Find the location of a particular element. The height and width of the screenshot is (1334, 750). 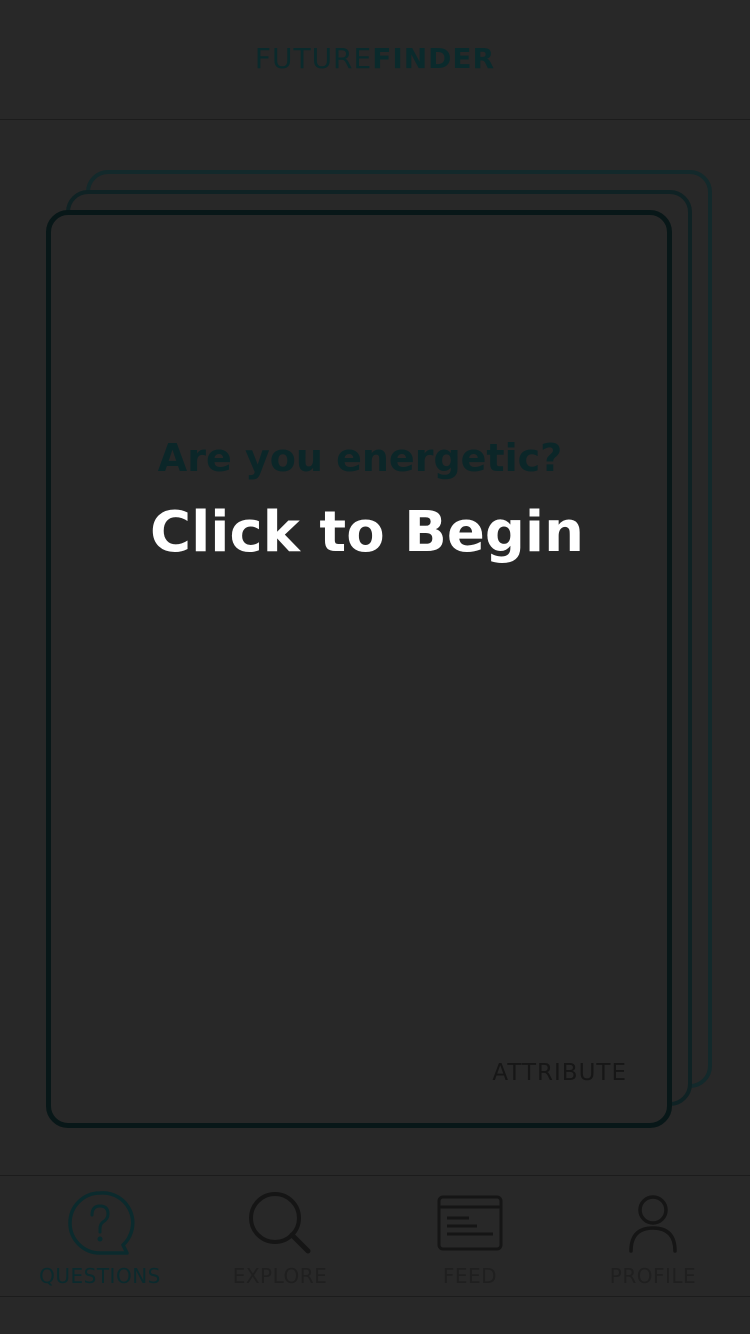

click-to-begin-button: Click to Begin is located at coordinates (367, 532).